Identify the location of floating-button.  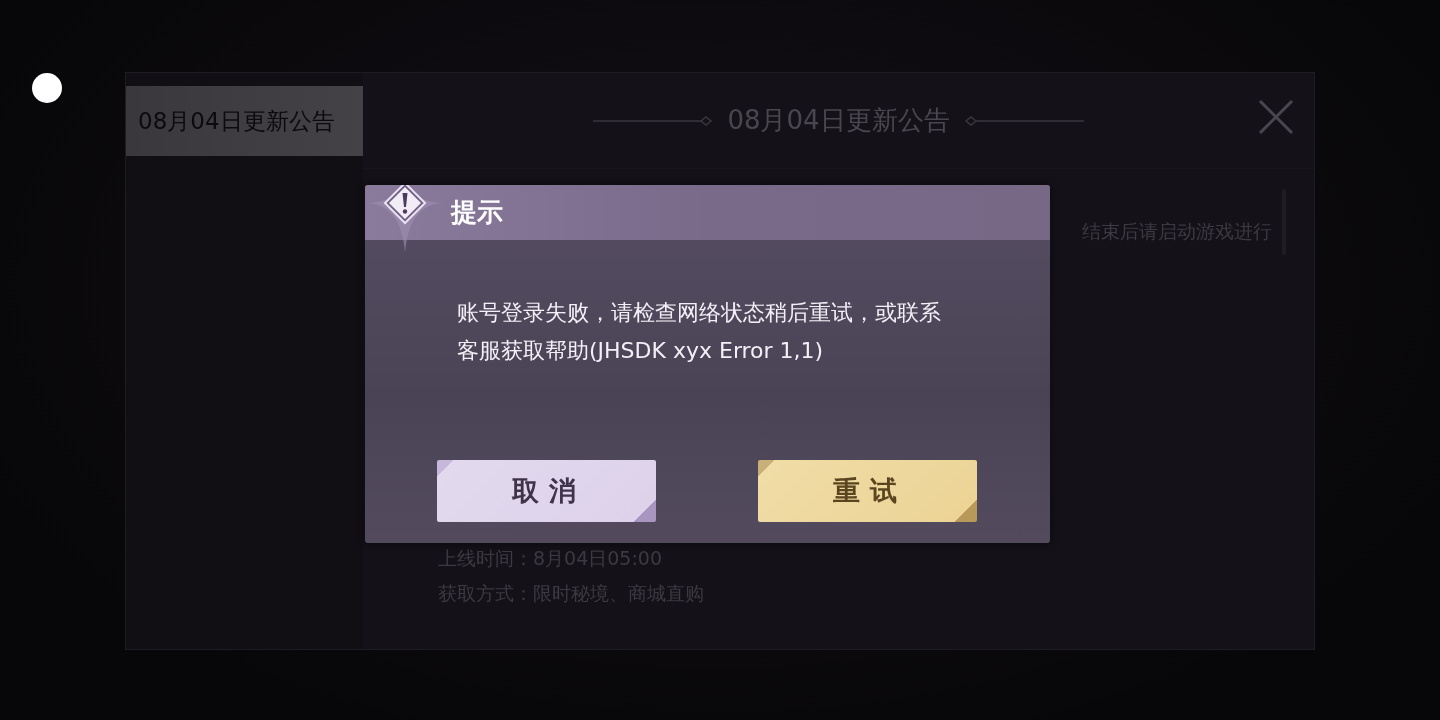
(47, 88).